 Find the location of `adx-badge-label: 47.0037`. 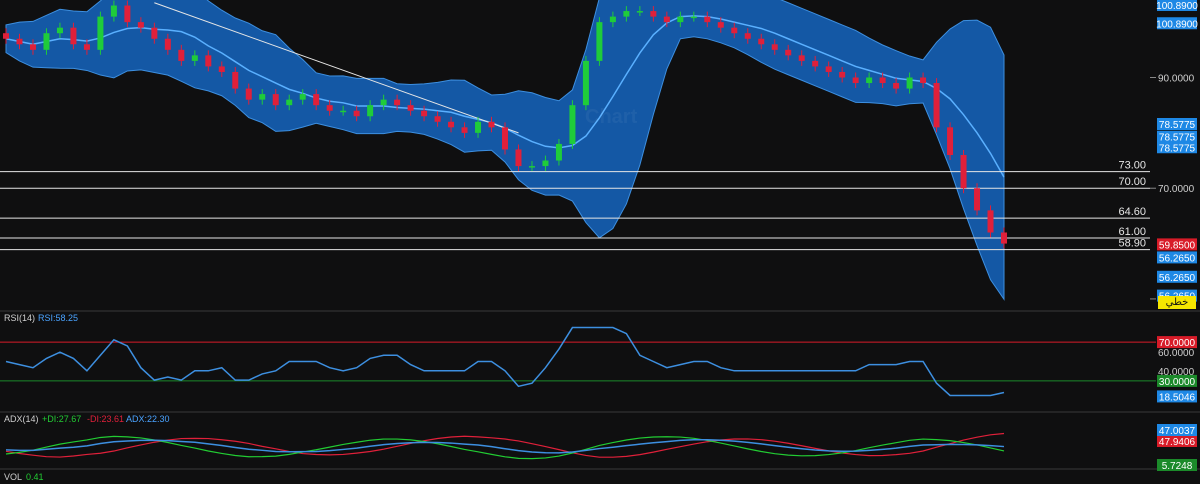

adx-badge-label: 47.0037 is located at coordinates (1177, 431).